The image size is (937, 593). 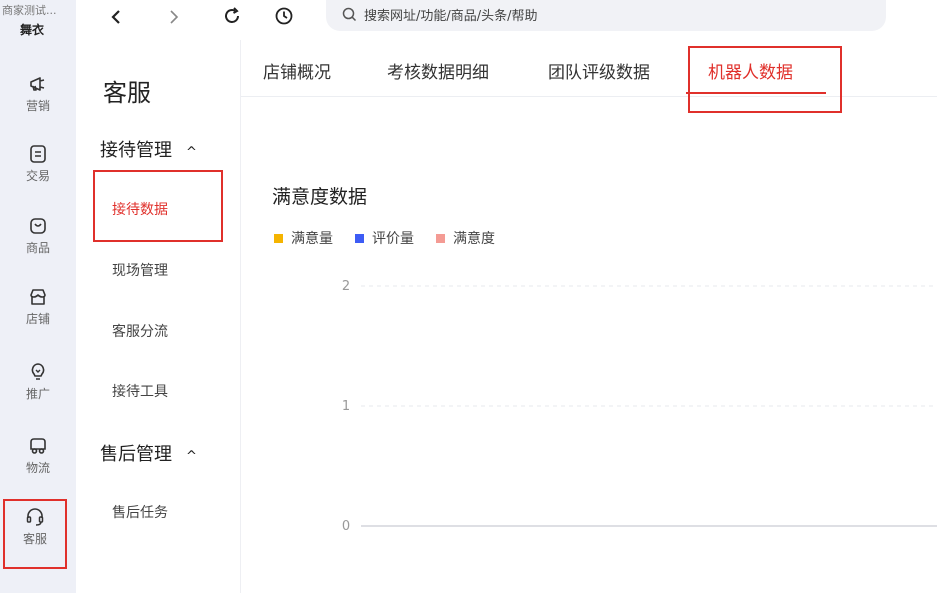 I want to click on search-input, so click(x=614, y=16).